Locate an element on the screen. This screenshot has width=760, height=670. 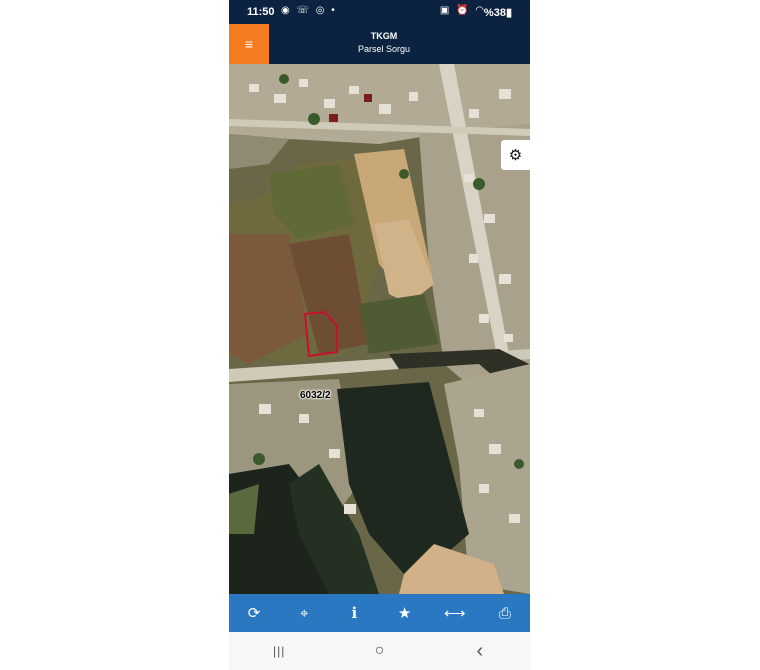
android-navigation-bar: ||| ○ ‹ is located at coordinates (379, 651).